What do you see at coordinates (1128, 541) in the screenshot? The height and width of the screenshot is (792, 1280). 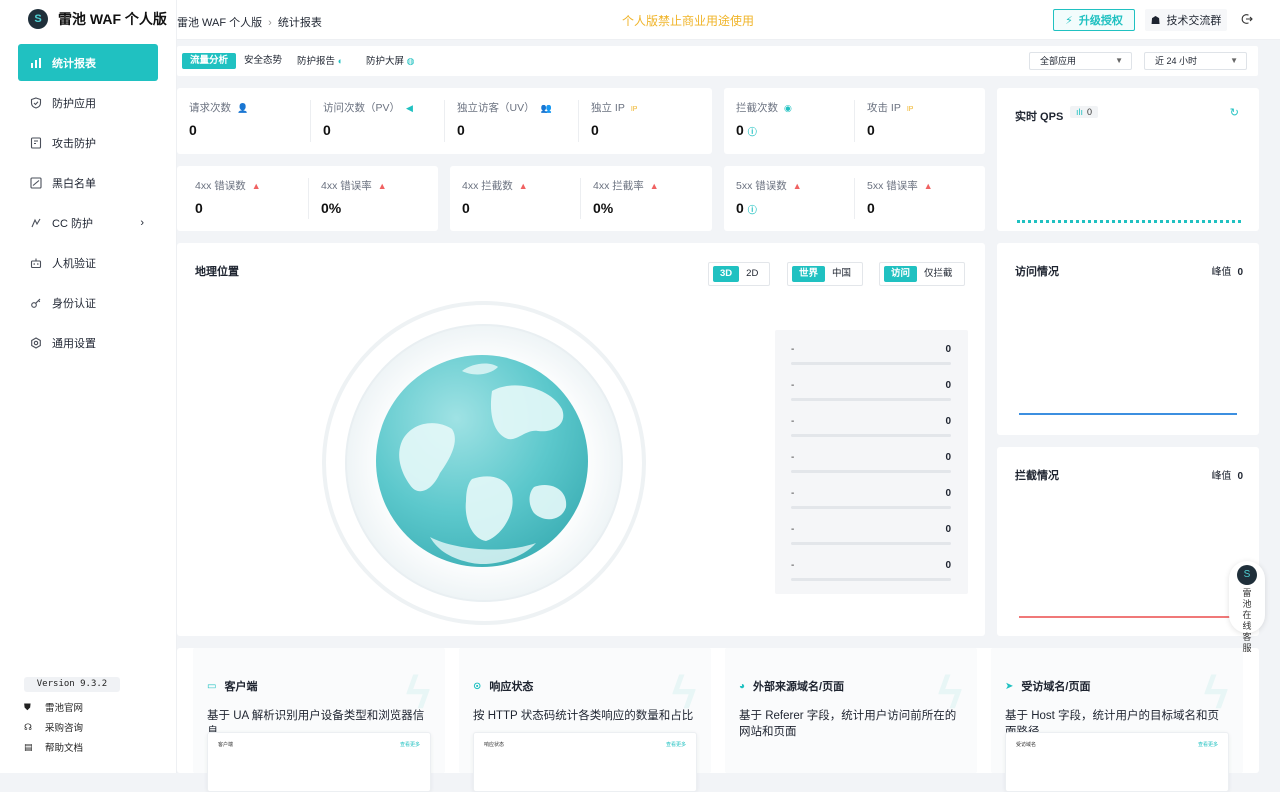 I see `blocks-card: 拦截情况 峰值 0` at bounding box center [1128, 541].